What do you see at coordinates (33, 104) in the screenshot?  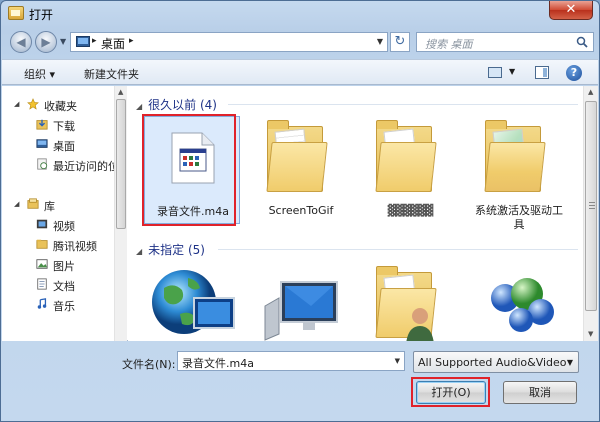 I see `star-icon` at bounding box center [33, 104].